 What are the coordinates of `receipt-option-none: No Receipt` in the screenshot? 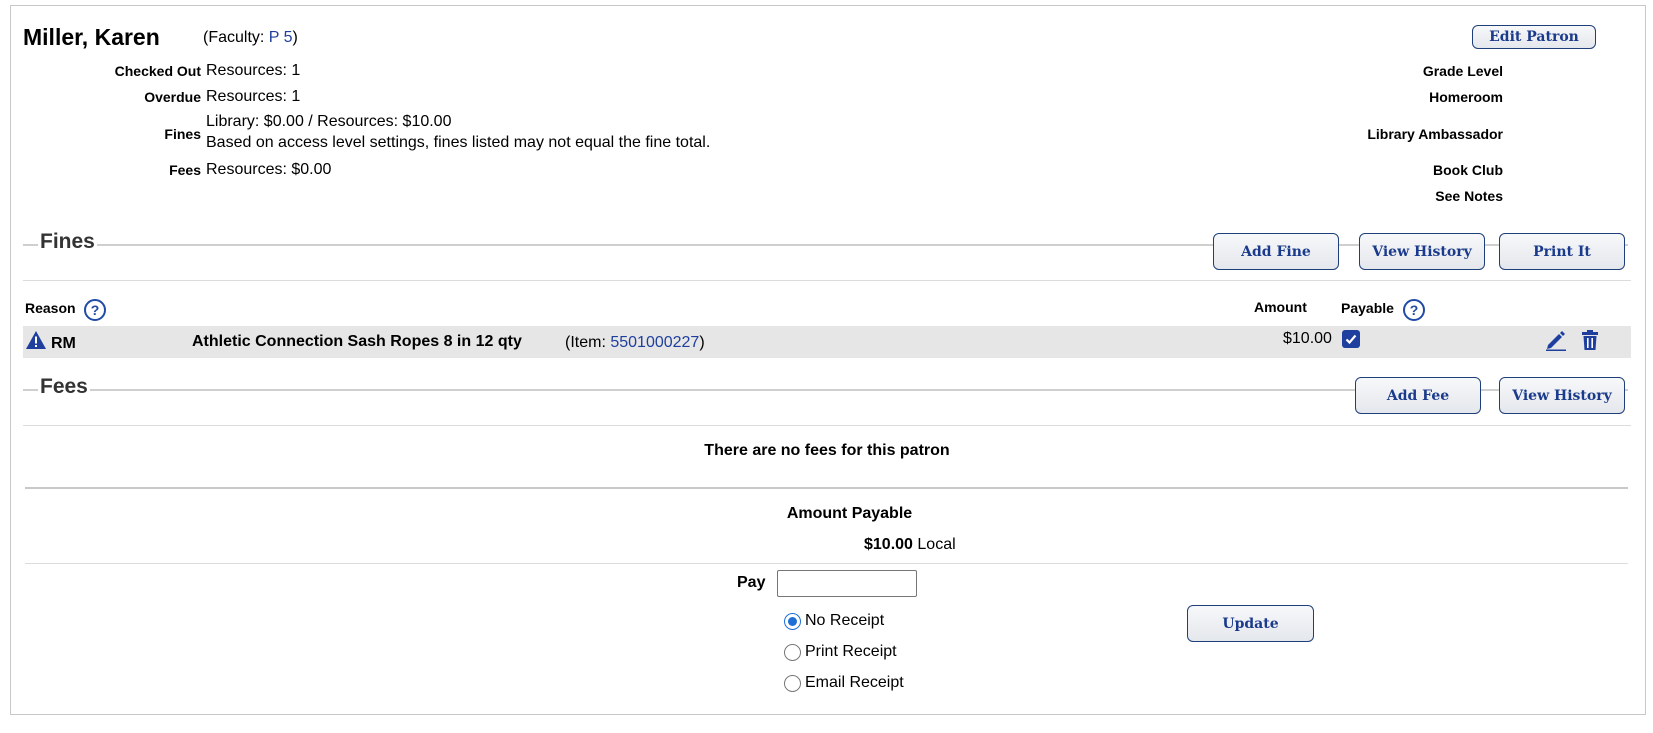 It's located at (834, 621).